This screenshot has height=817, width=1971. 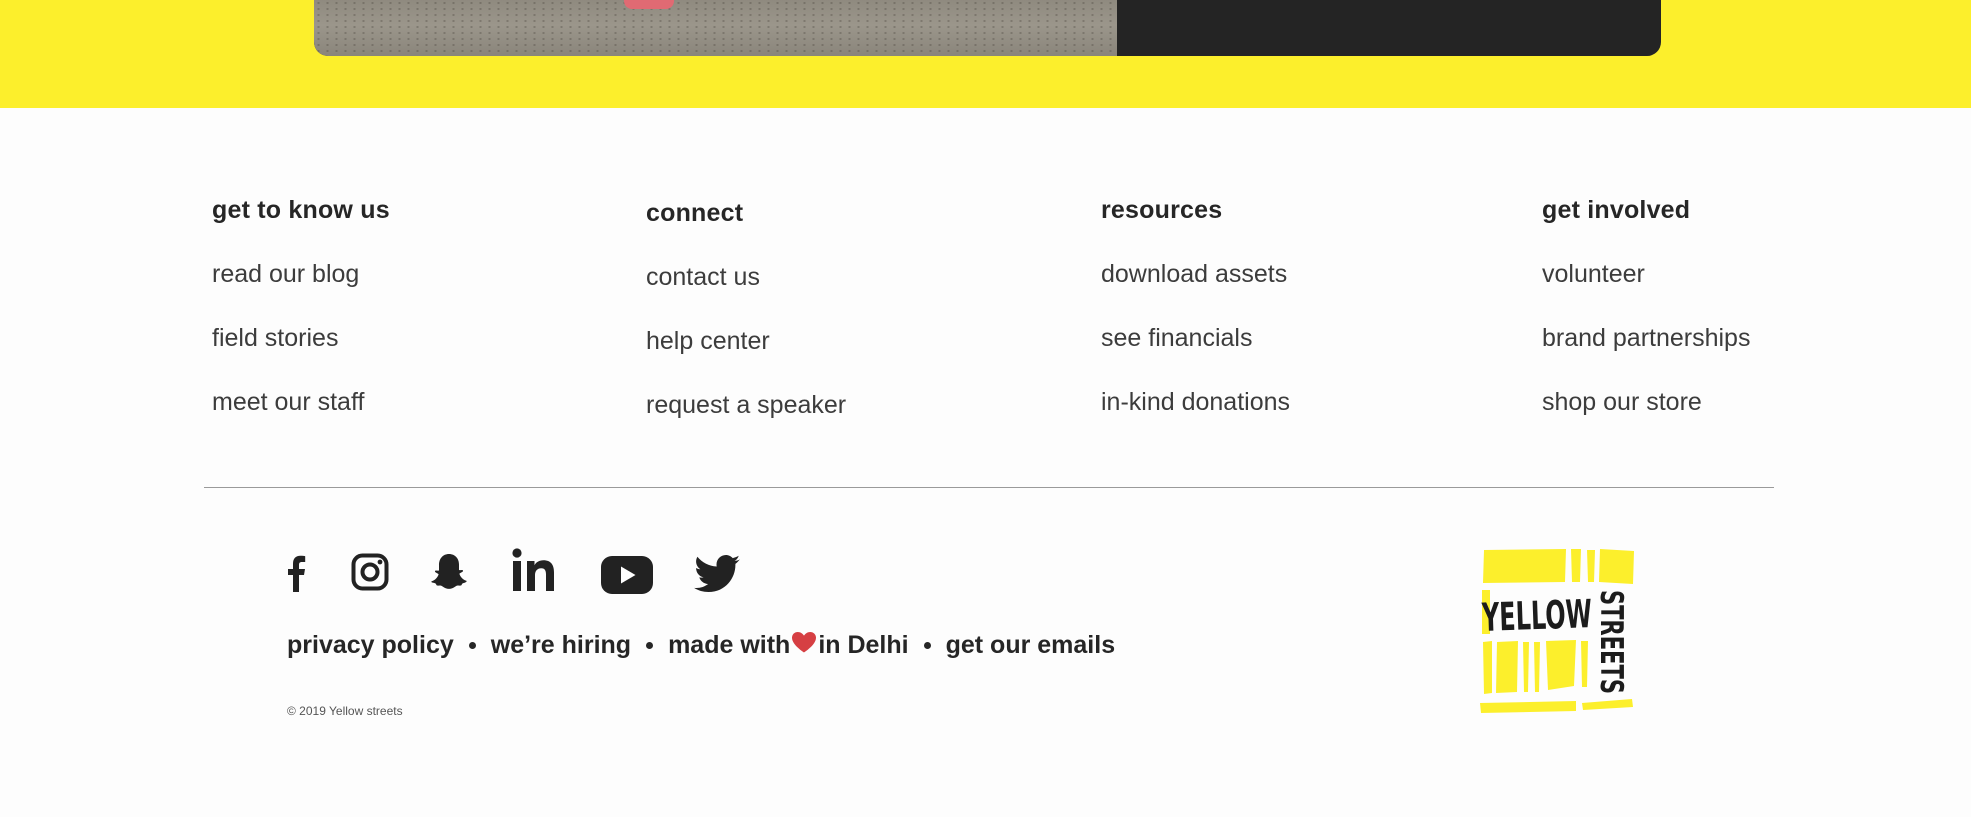 I want to click on footer-link-help-center: help center, so click(x=746, y=341).